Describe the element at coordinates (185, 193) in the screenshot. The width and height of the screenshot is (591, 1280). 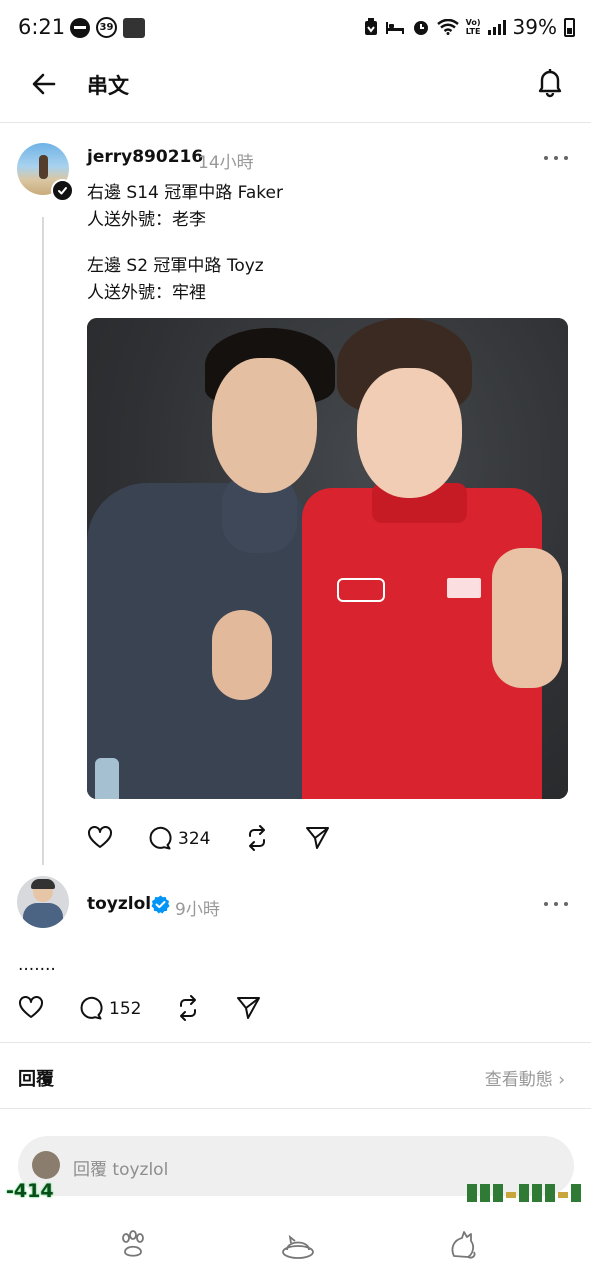
I see `post-text-line: 右邊 S14 冠軍中路 Faker` at that location.